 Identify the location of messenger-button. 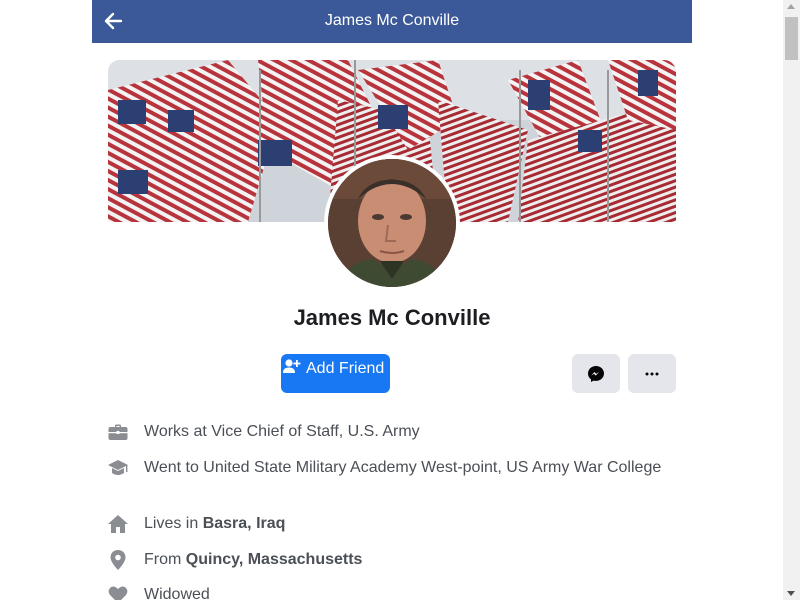
(596, 373).